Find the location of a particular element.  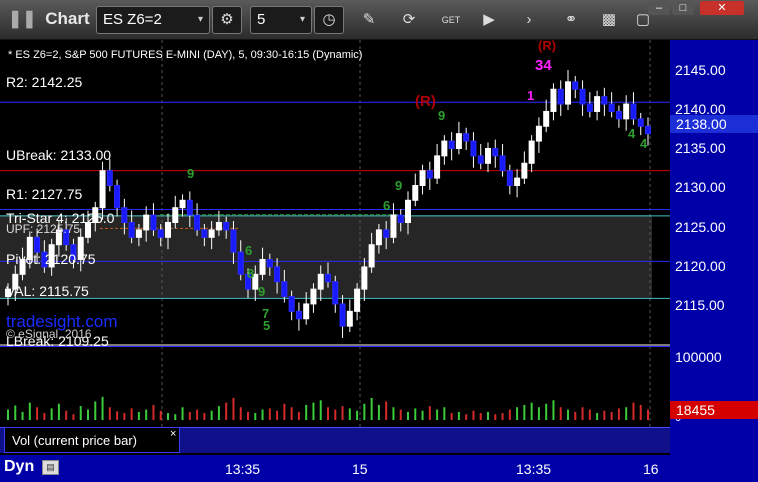

last-price-tag: 2138.00 is located at coordinates (714, 124).